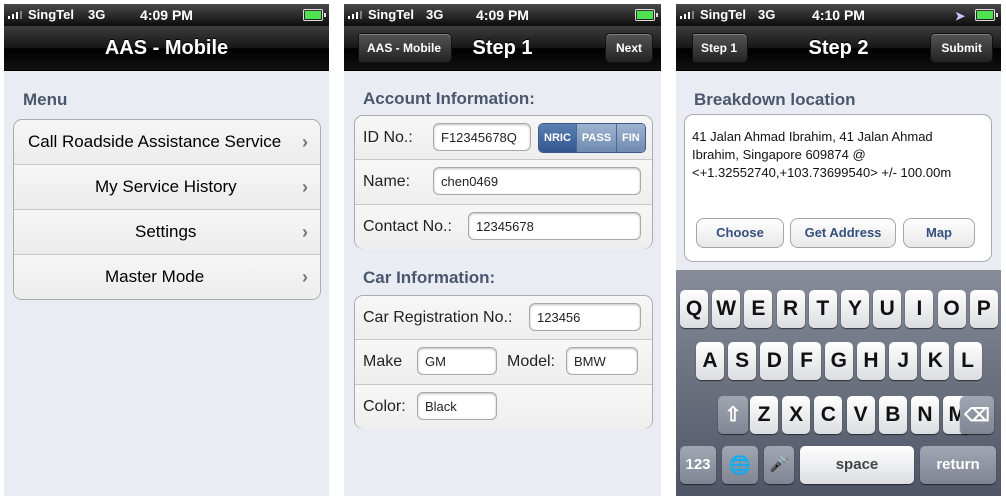  What do you see at coordinates (871, 361) in the screenshot?
I see `key-h: H` at bounding box center [871, 361].